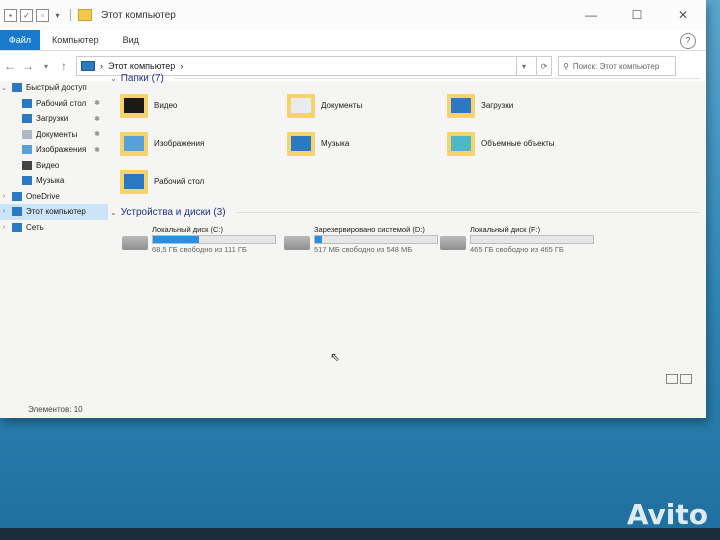 The width and height of the screenshot is (720, 540). Describe the element at coordinates (75, 40) in the screenshot. I see `tab-computer: Компьютер` at that location.